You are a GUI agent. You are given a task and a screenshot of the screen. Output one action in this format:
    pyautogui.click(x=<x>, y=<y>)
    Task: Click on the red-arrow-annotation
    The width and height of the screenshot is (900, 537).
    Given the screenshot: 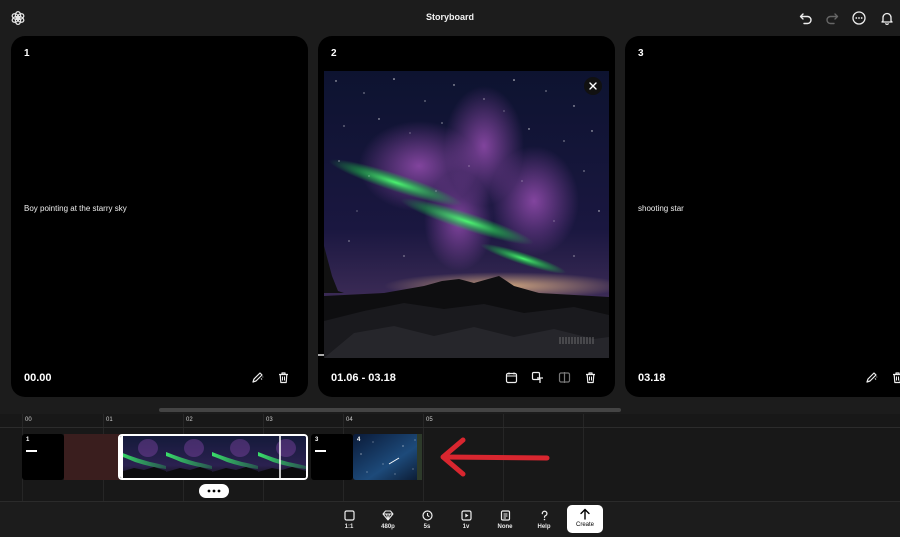 What is the action you would take?
    pyautogui.click(x=495, y=457)
    